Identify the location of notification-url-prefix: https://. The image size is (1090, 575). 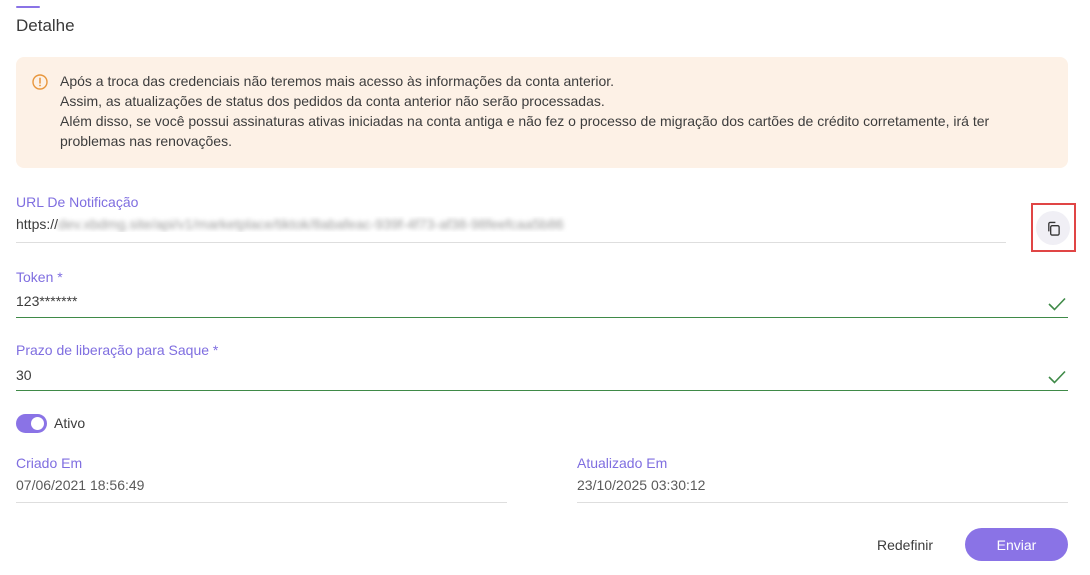
(37, 224).